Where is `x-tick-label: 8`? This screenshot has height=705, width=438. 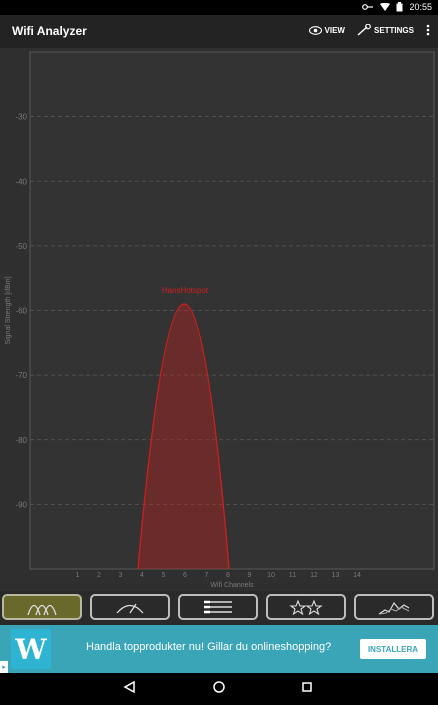
x-tick-label: 8 is located at coordinates (228, 575).